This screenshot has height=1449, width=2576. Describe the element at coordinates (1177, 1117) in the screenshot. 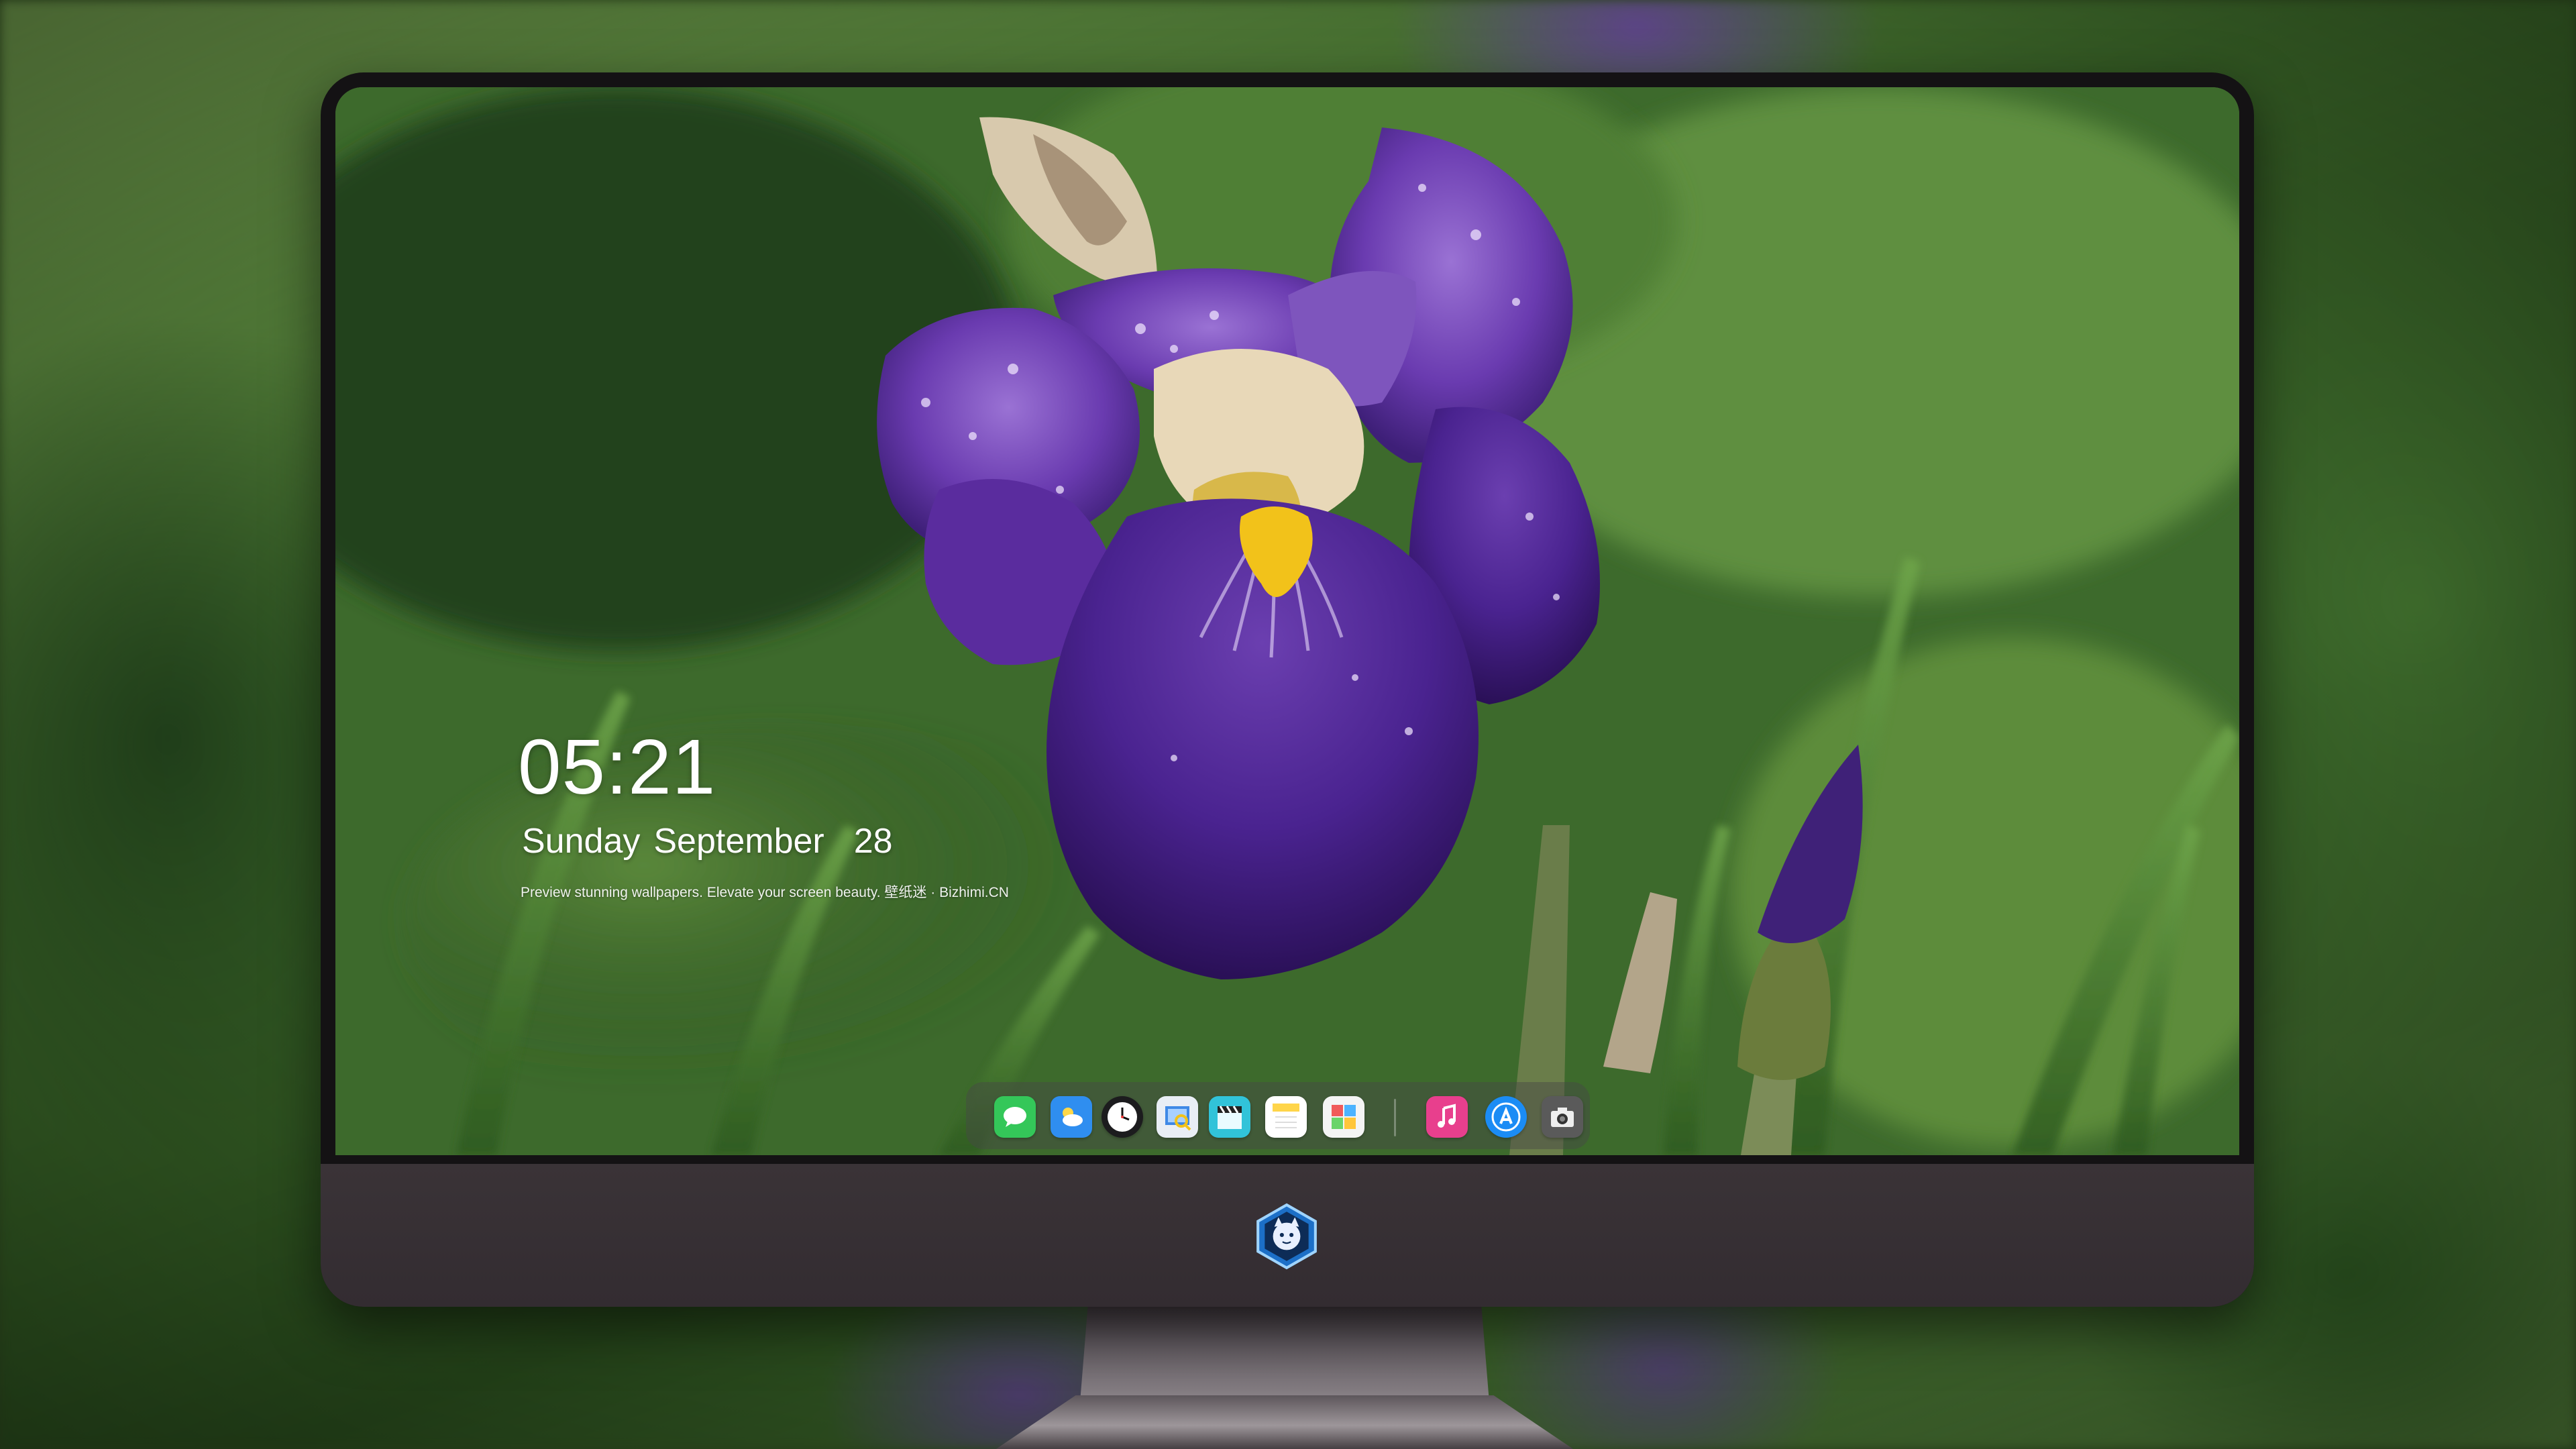

I see `preview-icon` at that location.